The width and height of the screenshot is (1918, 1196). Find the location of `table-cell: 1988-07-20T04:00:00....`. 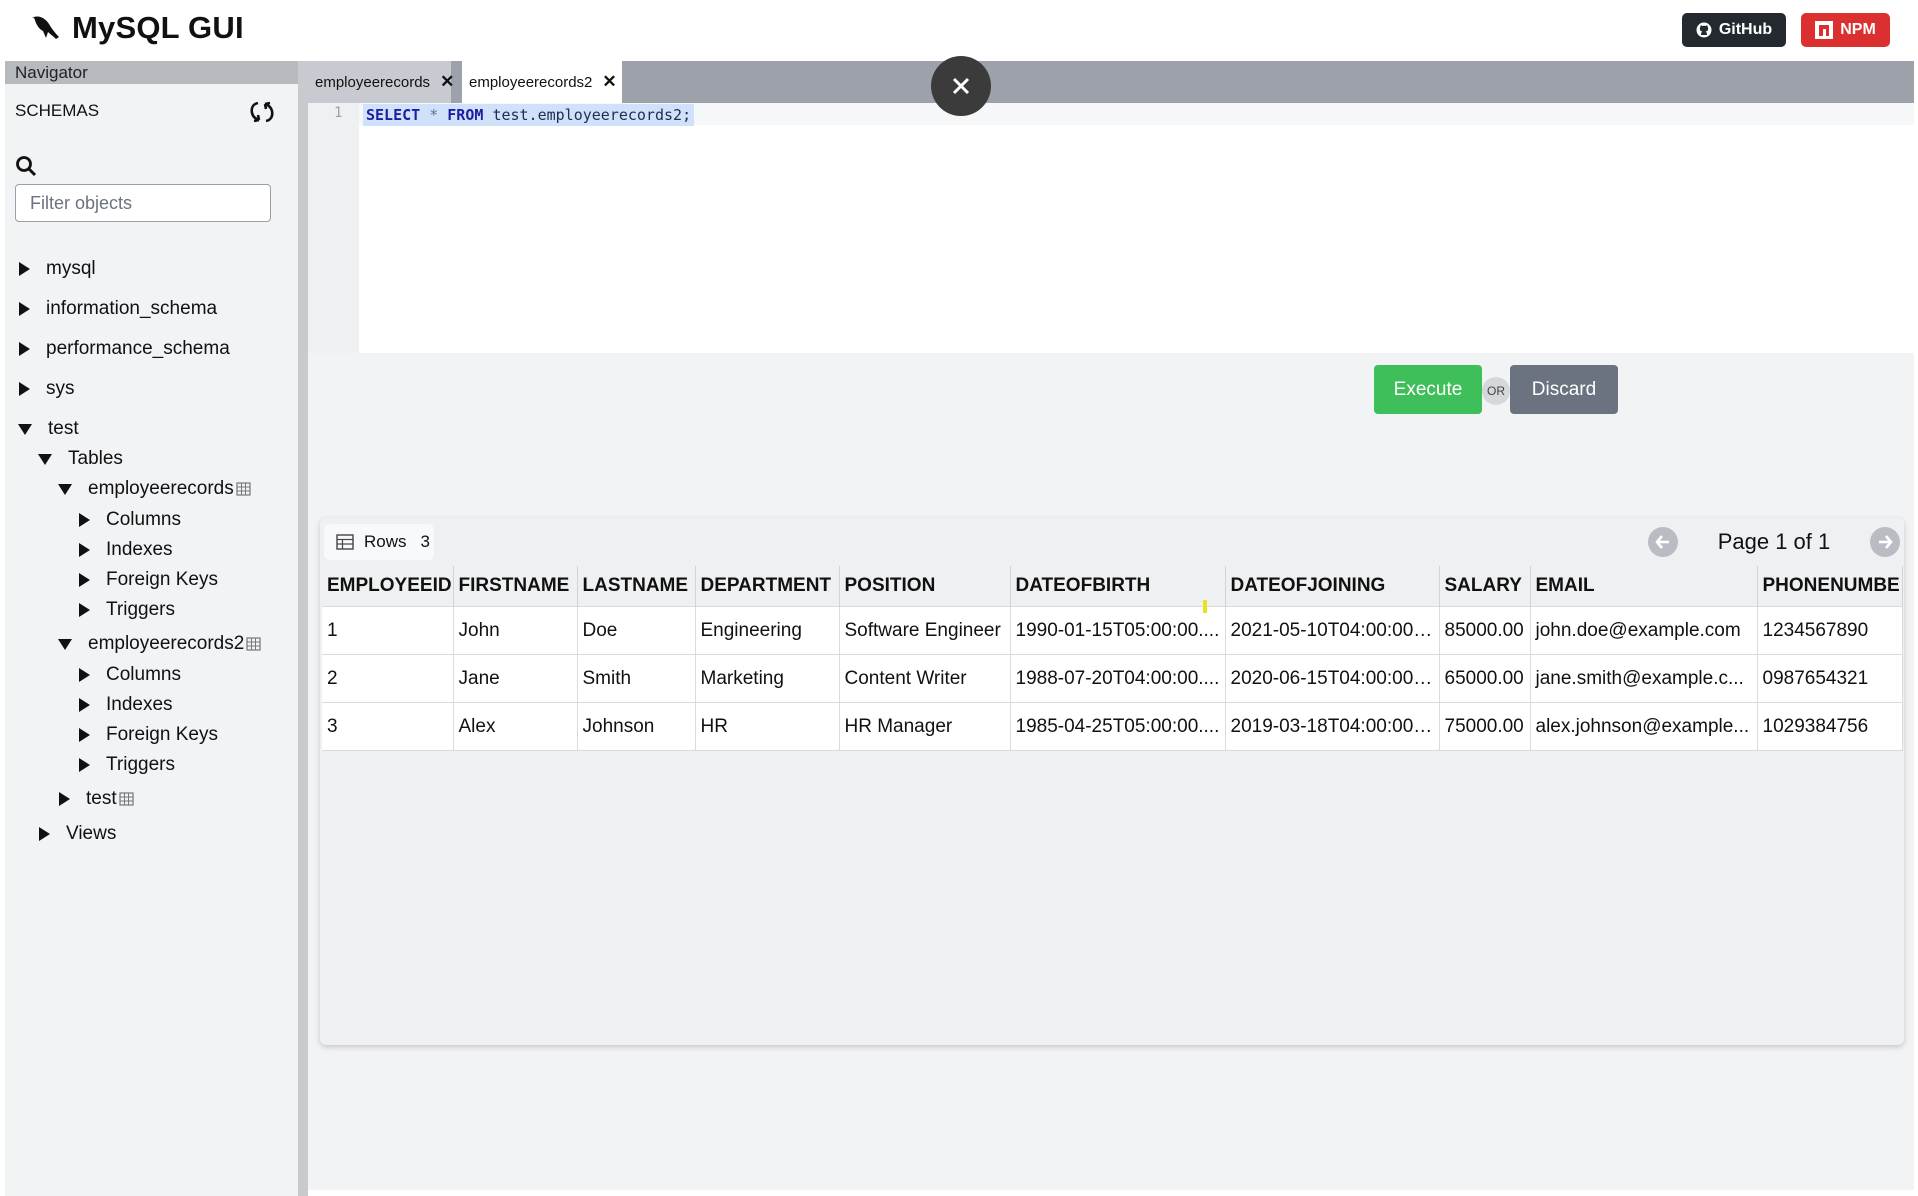

table-cell: 1988-07-20T04:00:00.... is located at coordinates (1118, 678).